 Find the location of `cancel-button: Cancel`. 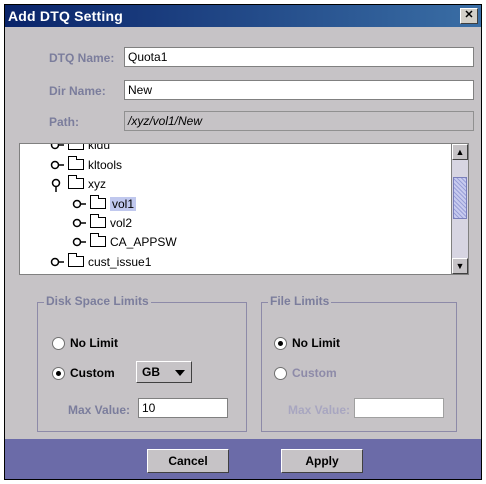

cancel-button: Cancel is located at coordinates (188, 461).